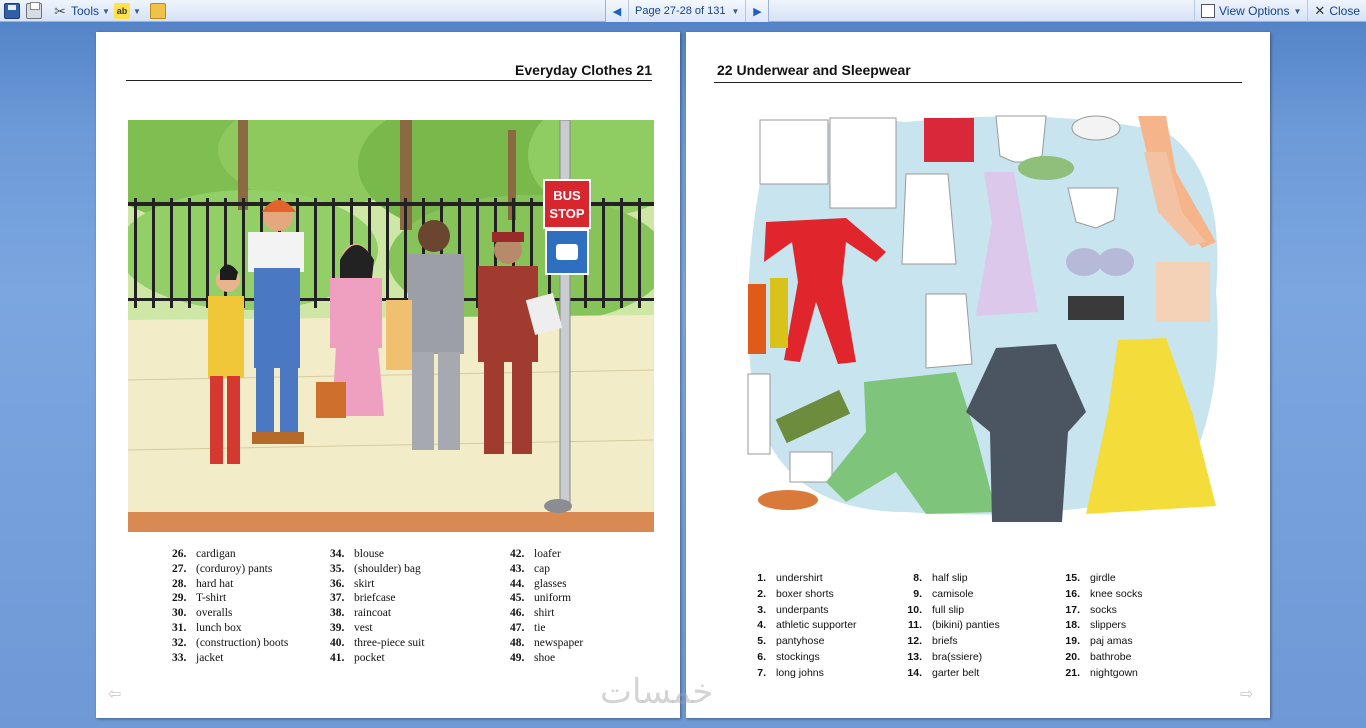 This screenshot has height=728, width=1366. I want to click on vocab-item: 11. (bikini) panties, so click(953, 625).